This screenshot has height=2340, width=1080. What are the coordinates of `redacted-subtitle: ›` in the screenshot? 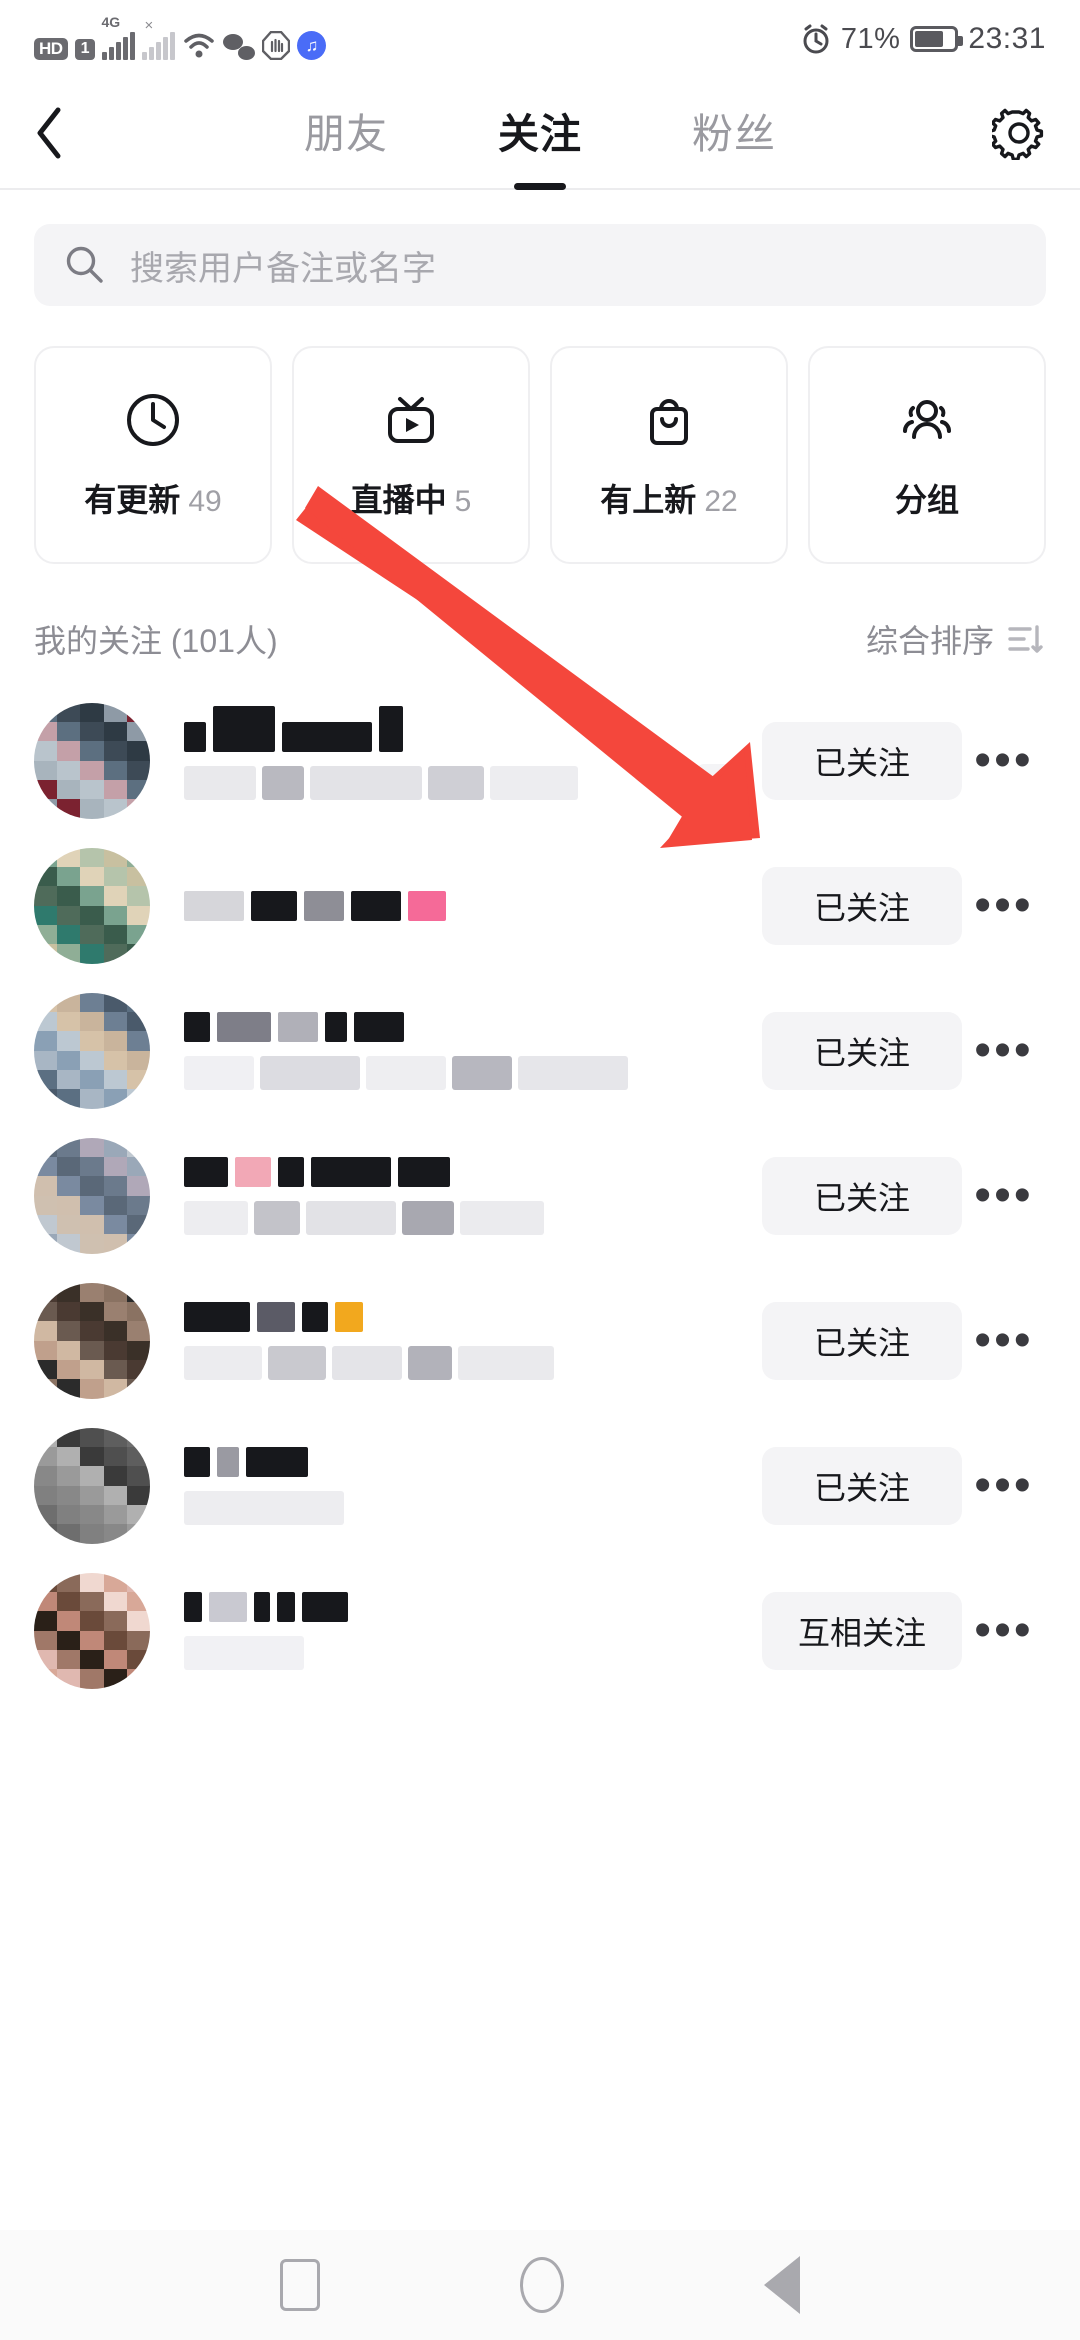 It's located at (473, 784).